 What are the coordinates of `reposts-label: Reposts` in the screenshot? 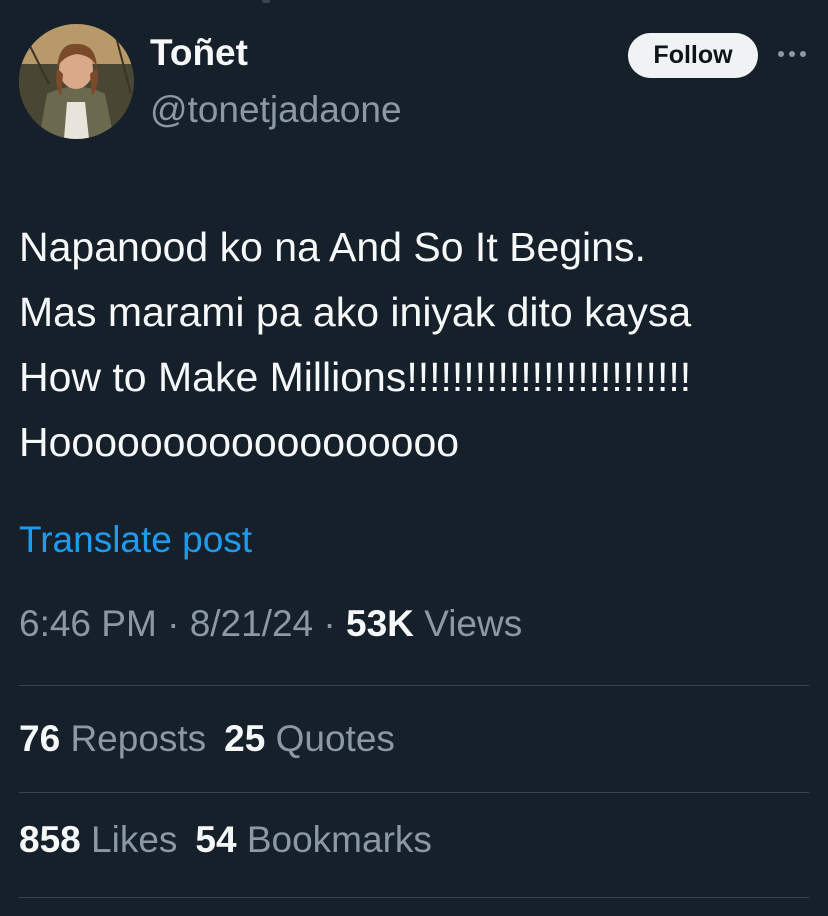 It's located at (138, 738).